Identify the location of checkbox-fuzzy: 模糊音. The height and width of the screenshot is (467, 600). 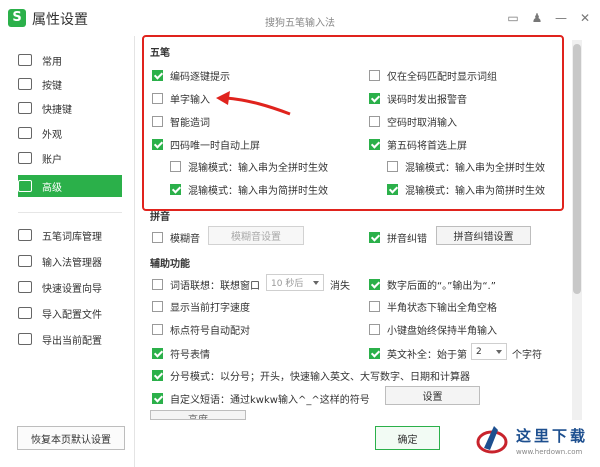
(176, 237).